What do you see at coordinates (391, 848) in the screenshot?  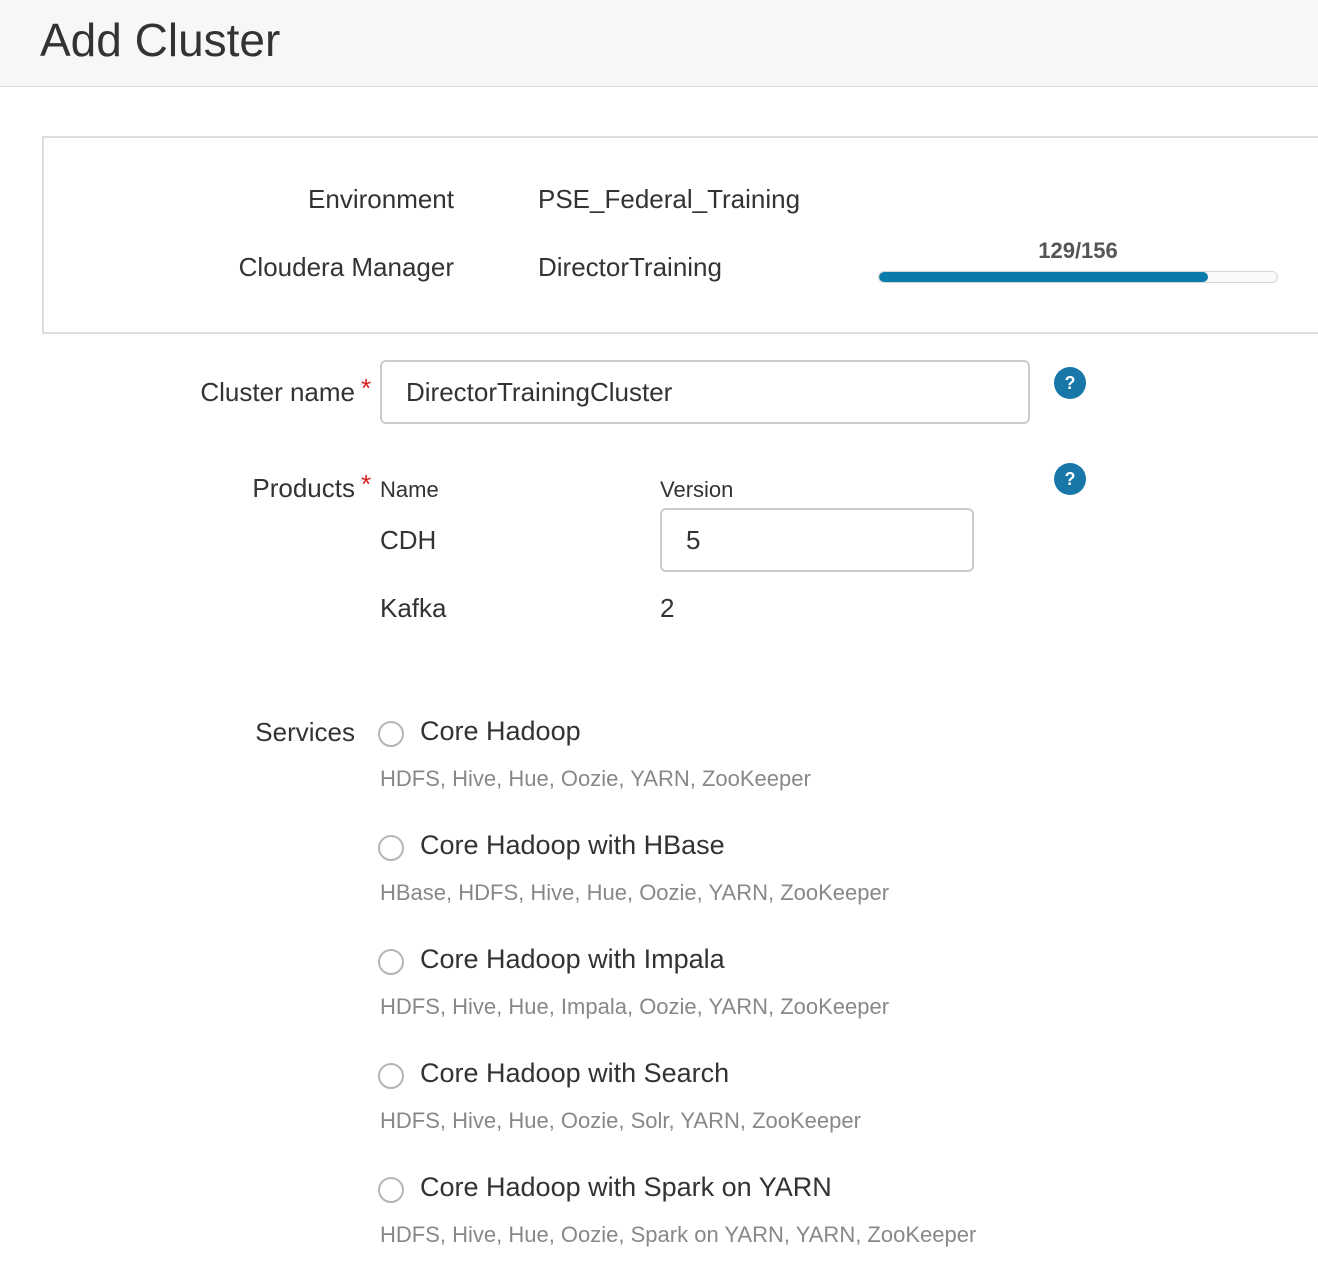 I see `service-radio-core-hadoop-hbase` at bounding box center [391, 848].